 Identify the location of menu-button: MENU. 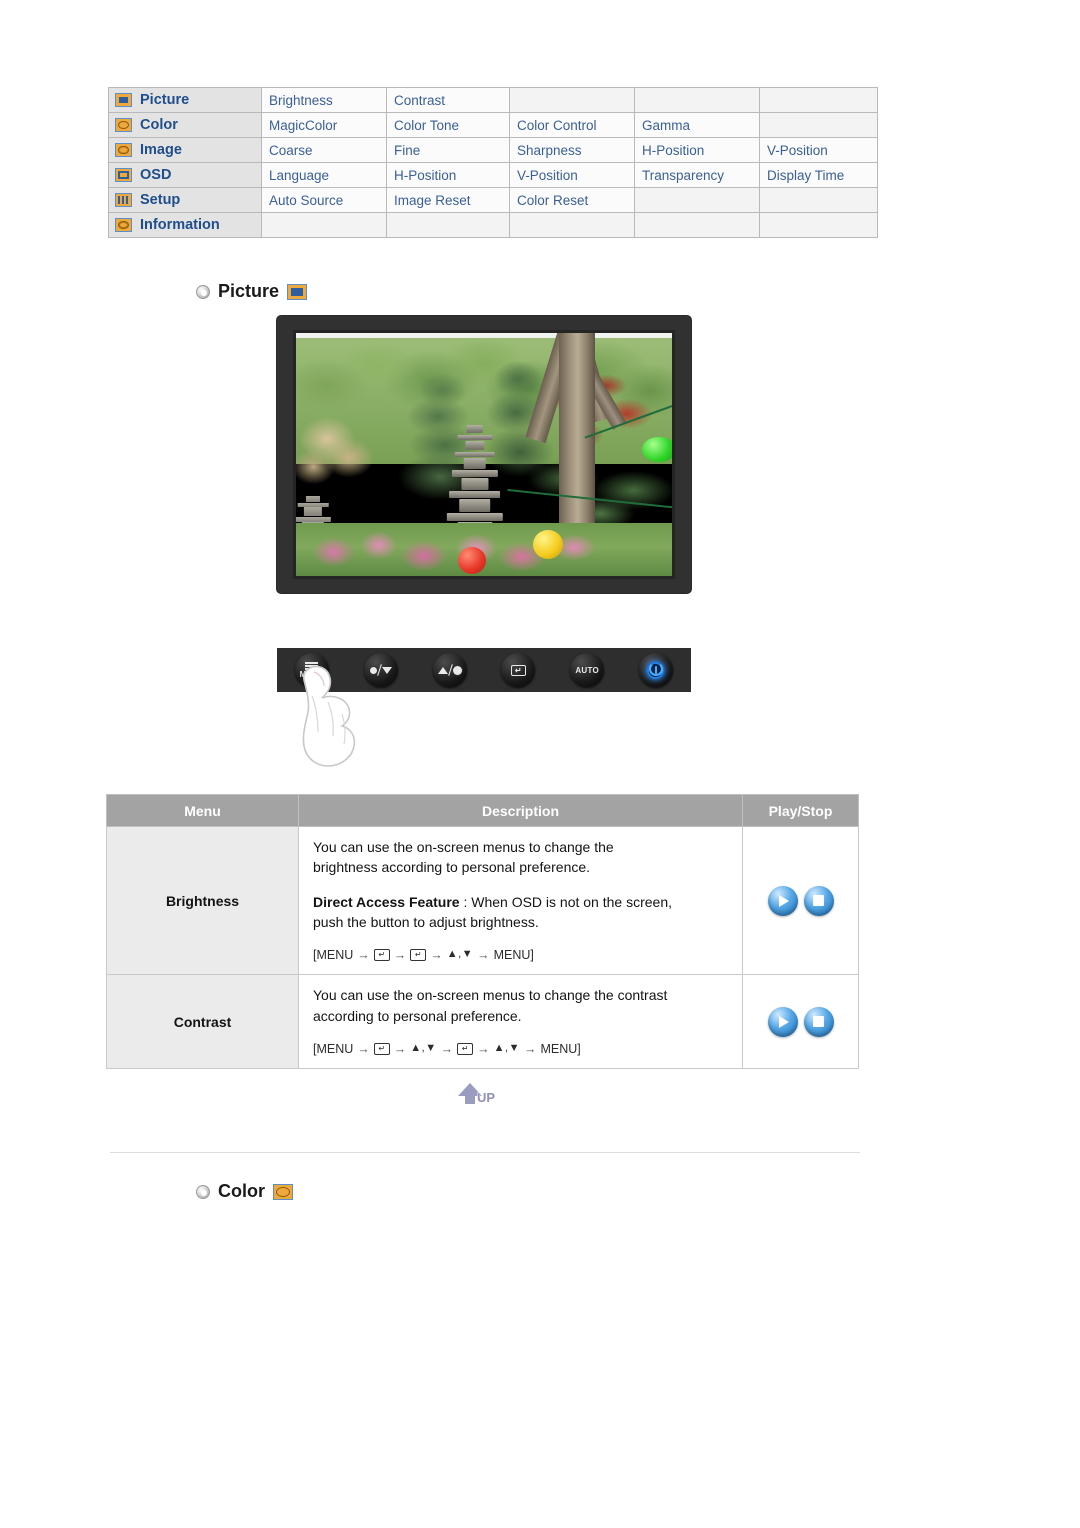
(312, 670).